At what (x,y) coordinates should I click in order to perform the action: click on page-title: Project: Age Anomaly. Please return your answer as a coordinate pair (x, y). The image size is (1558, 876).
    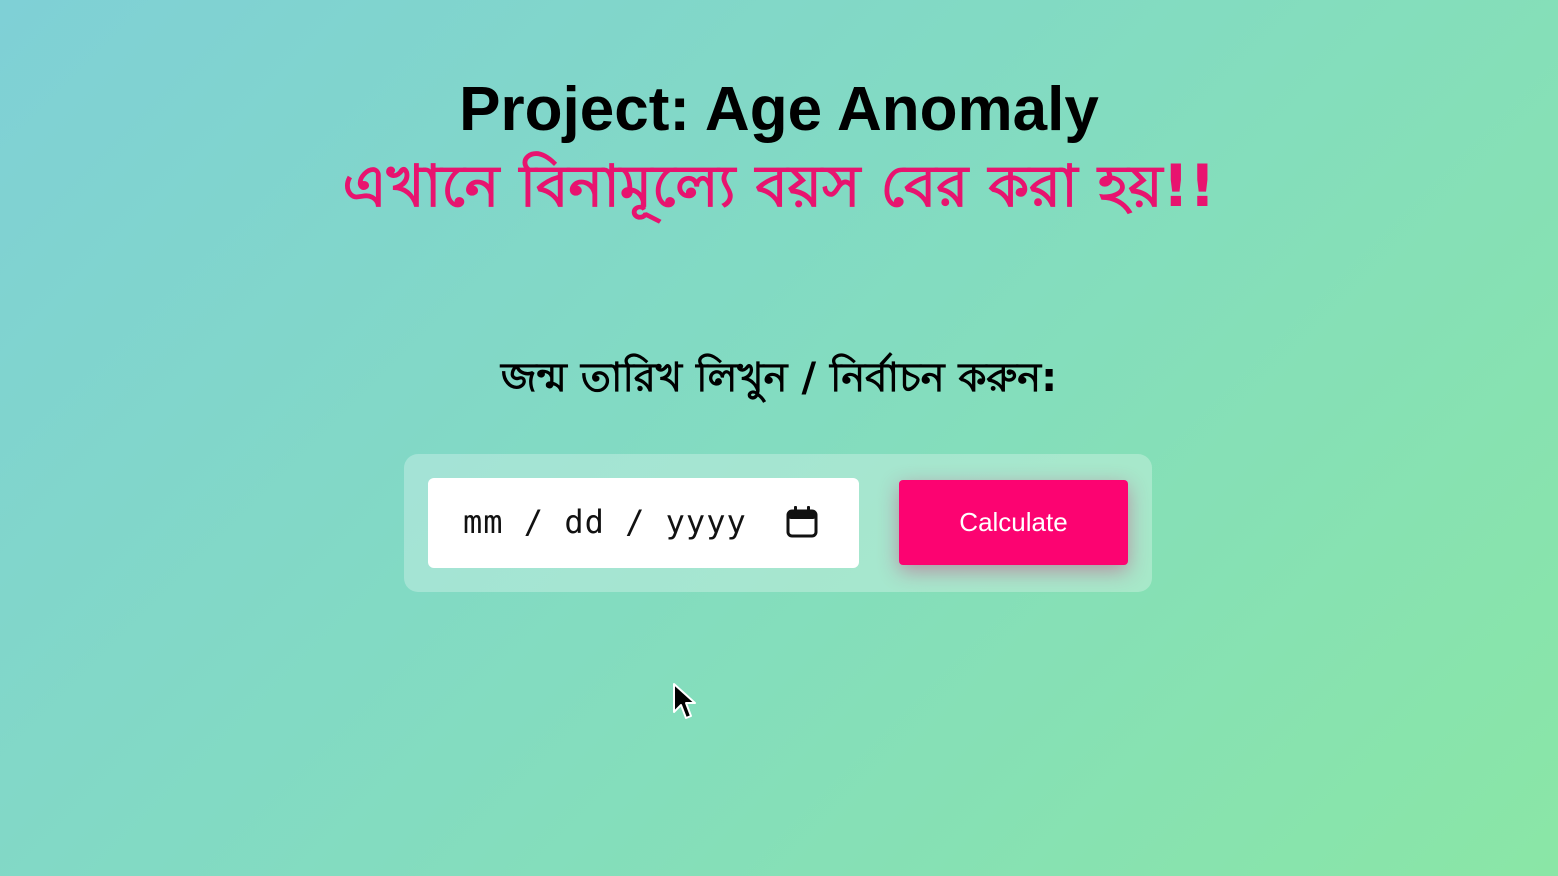
    Looking at the image, I should click on (779, 109).